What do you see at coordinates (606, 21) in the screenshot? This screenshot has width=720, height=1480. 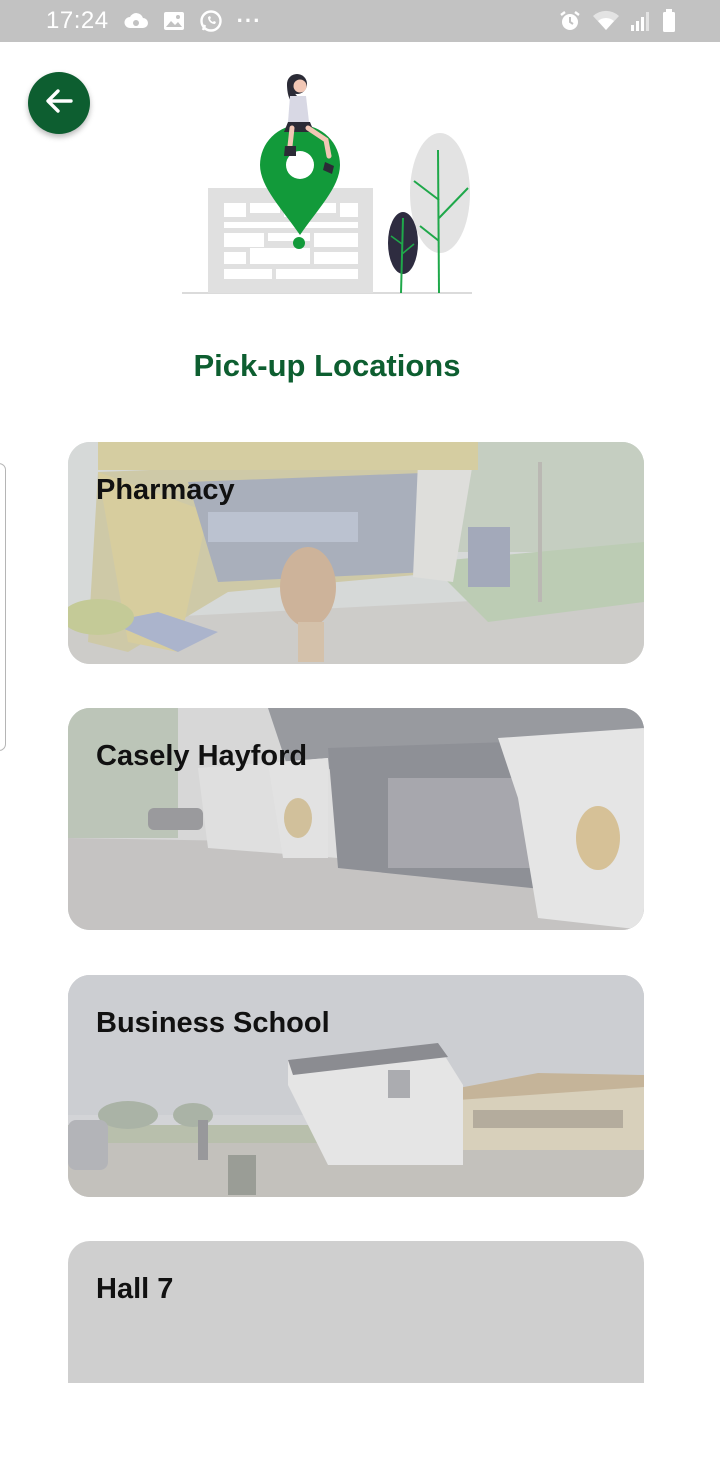 I see `wifi-icon` at bounding box center [606, 21].